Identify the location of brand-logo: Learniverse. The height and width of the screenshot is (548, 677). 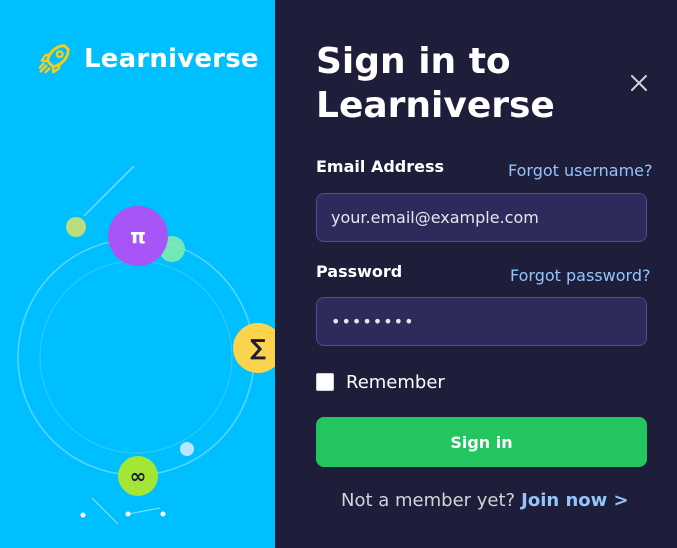
(147, 59).